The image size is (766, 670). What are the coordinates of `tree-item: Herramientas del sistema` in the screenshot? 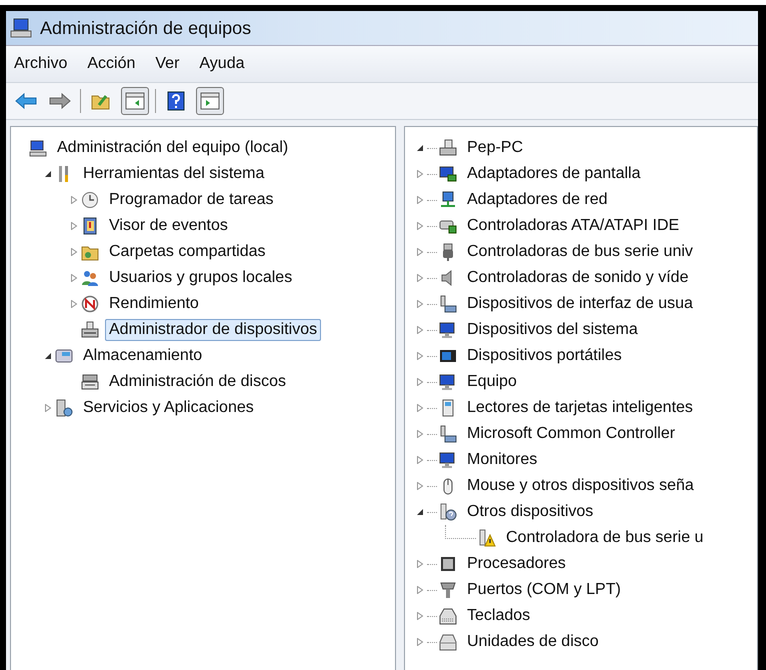 It's located at (173, 174).